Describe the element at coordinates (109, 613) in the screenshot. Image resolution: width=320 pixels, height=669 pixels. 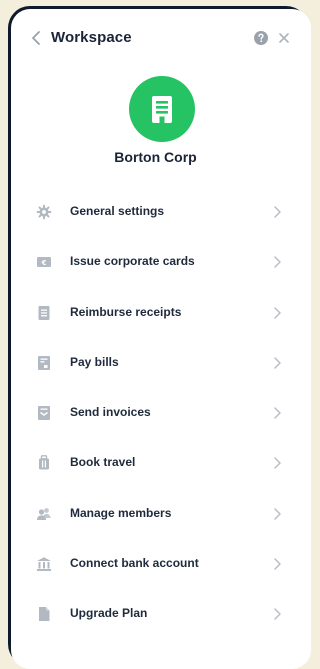
I see `menu-item-label: Upgrade Plan` at that location.